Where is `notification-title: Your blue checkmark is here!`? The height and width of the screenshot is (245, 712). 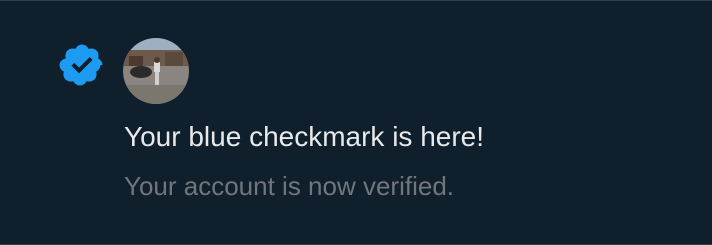 notification-title: Your blue checkmark is here! is located at coordinates (304, 136).